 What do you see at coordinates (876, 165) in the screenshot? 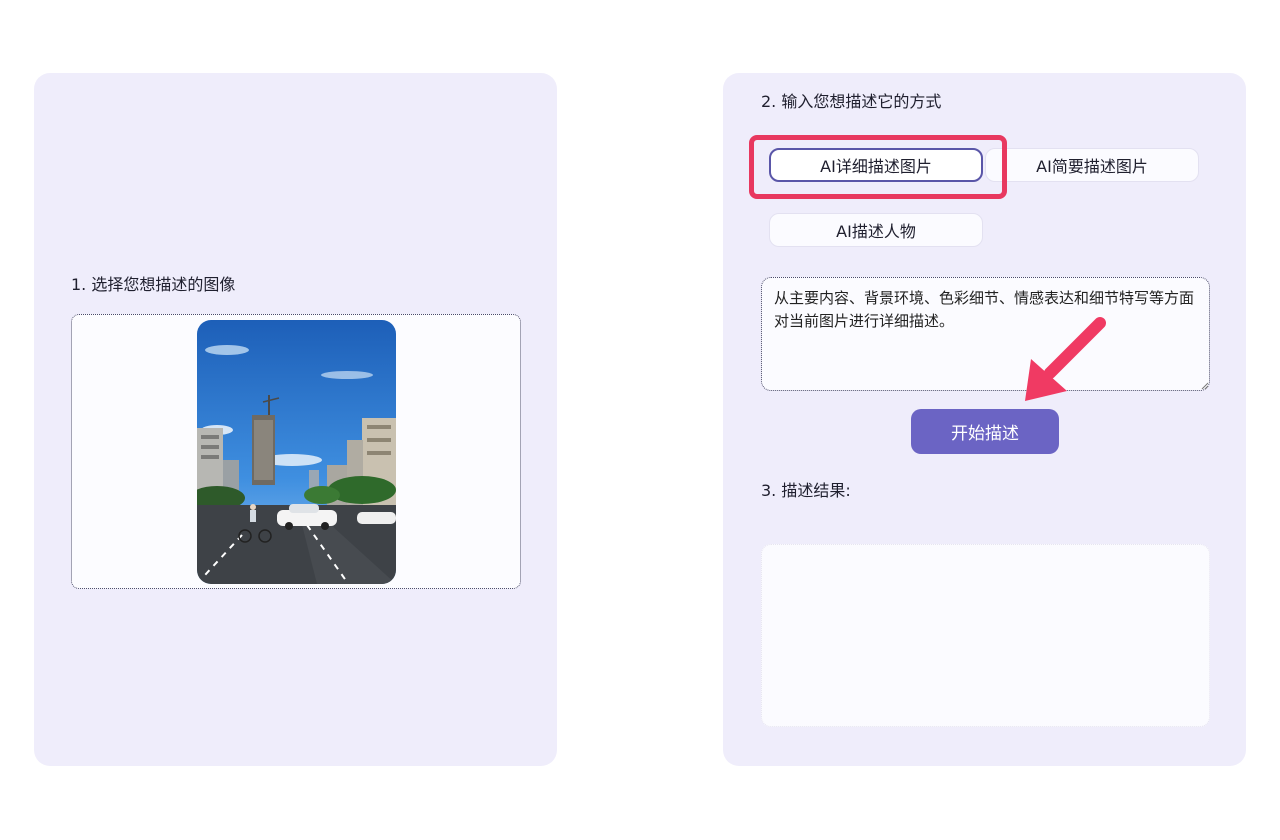
I see `option-detailed-description: AI详细描述图片` at bounding box center [876, 165].